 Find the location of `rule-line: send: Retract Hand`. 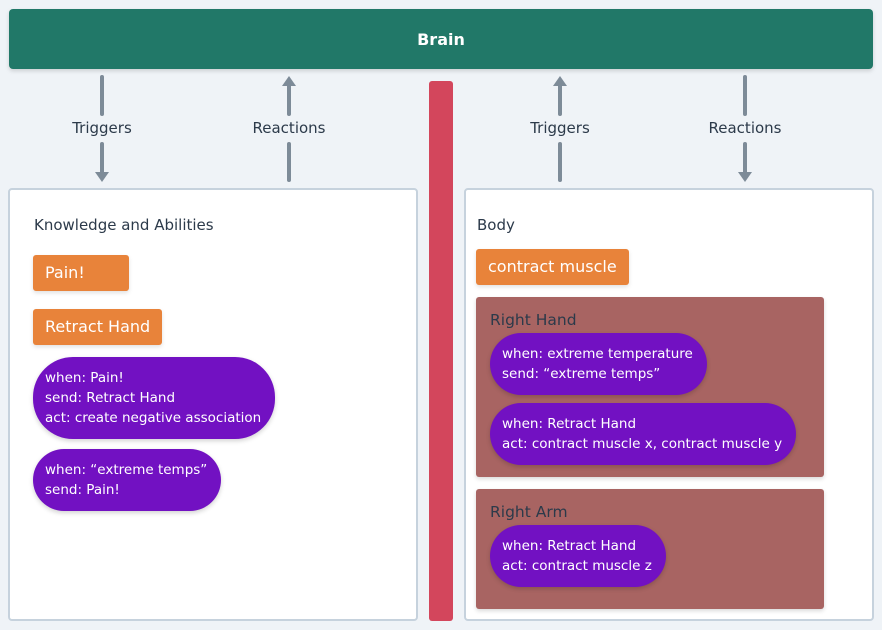

rule-line: send: Retract Hand is located at coordinates (110, 398).